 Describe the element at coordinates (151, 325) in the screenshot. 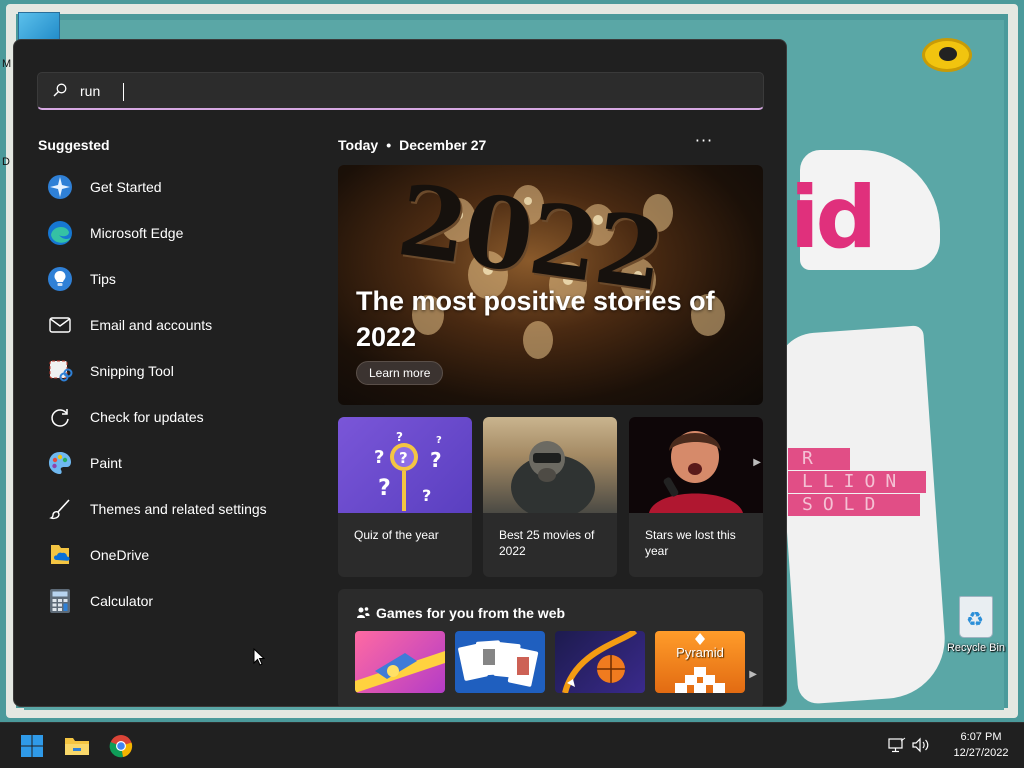

I see `suggested-item-label: Email and accounts` at that location.